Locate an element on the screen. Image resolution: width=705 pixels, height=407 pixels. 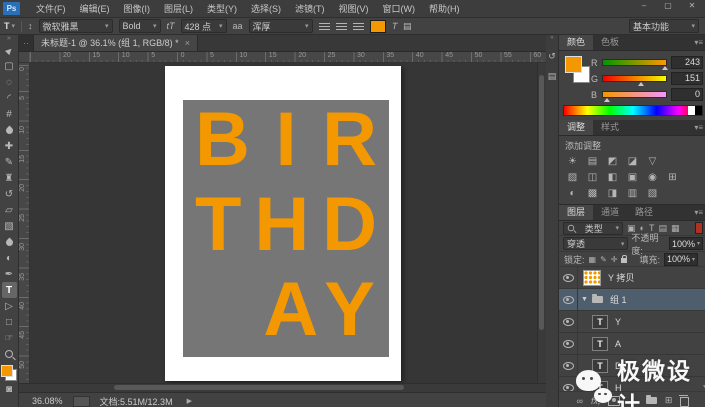
layer-thumbnail is located at coordinates (592, 277).